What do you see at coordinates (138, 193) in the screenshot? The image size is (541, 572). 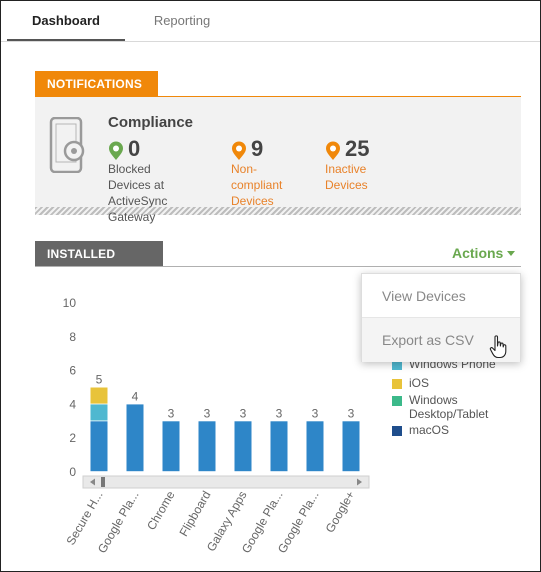 I see `blocked-devices-label: Blocked Devices at ActiveSync Gateway` at bounding box center [138, 193].